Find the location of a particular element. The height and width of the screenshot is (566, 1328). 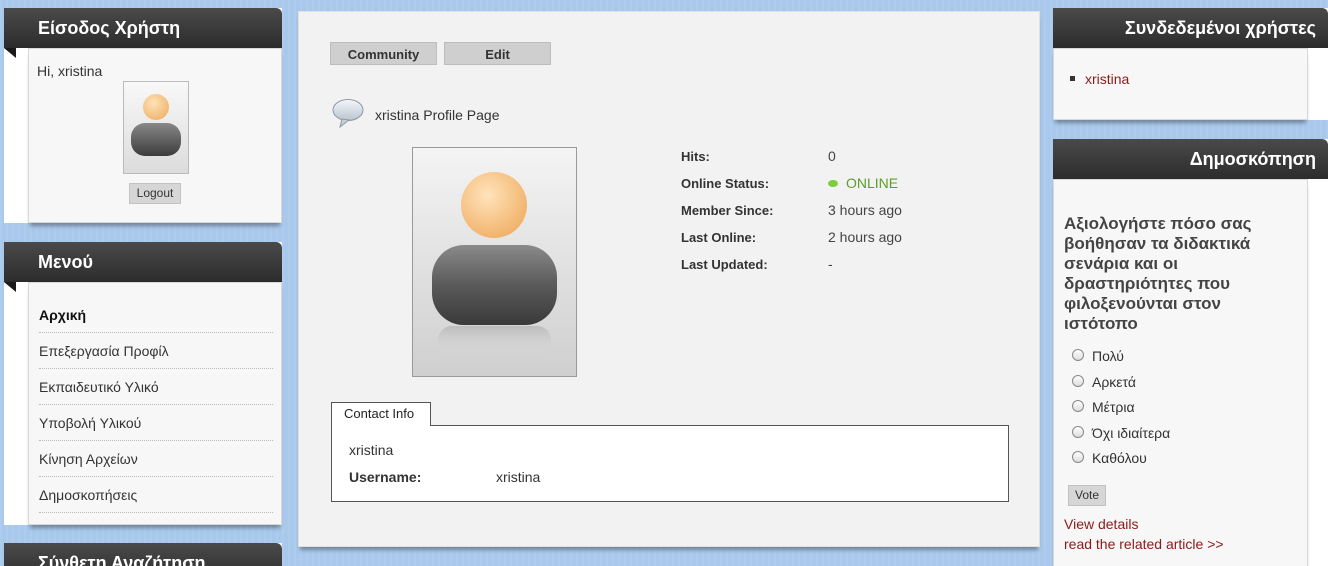

last-online-value: 2 hours ago is located at coordinates (865, 237).